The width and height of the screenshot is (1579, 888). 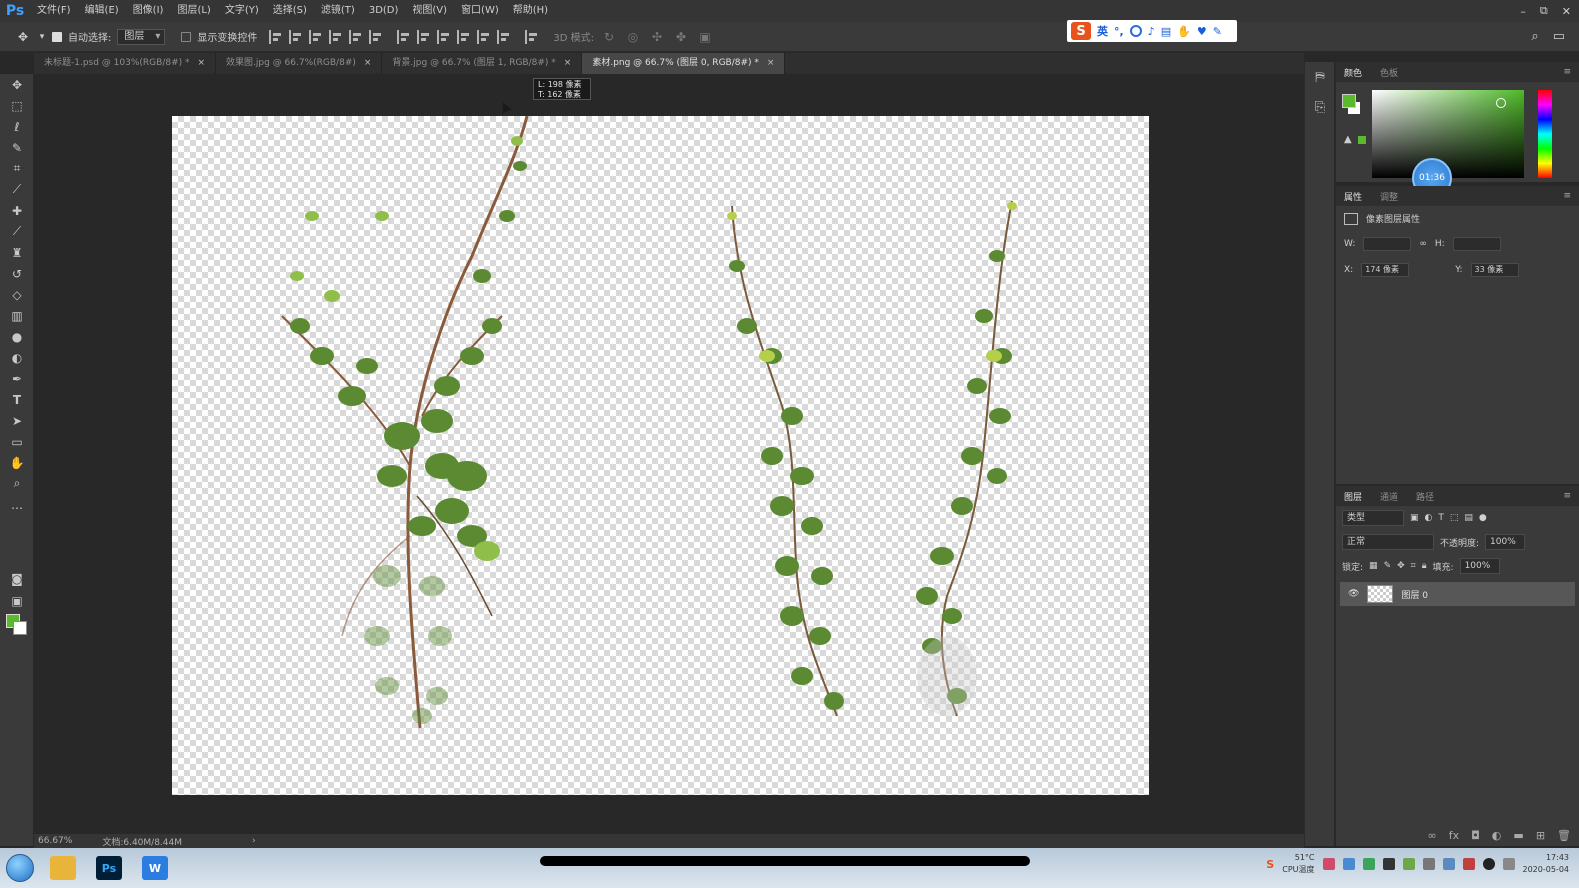 I want to click on skin-icon: ♥, so click(x=1202, y=31).